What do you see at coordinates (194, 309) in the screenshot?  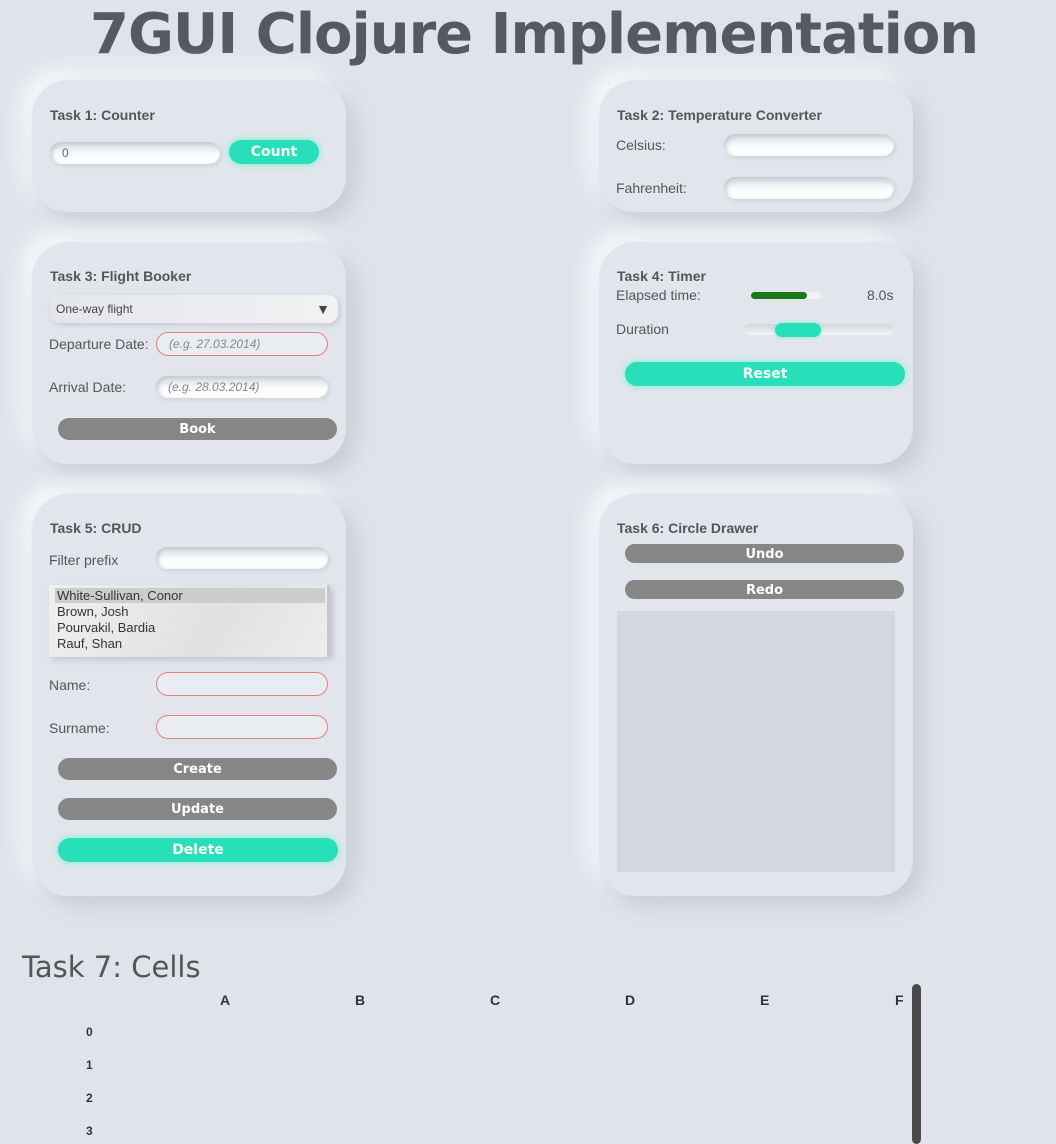 I see `flight-type-dropdown: One-way flight ▼` at bounding box center [194, 309].